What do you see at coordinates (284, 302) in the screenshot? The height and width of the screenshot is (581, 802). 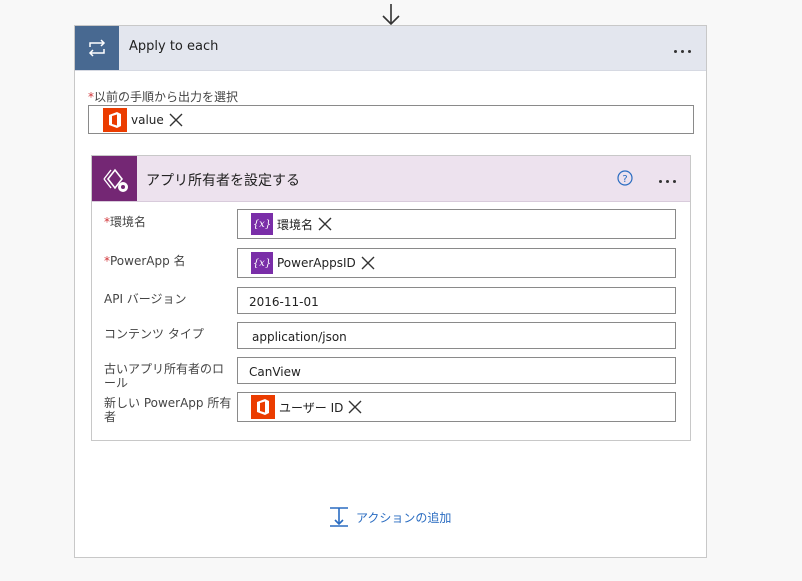 I see `api-version-value: 2016-11-01` at bounding box center [284, 302].